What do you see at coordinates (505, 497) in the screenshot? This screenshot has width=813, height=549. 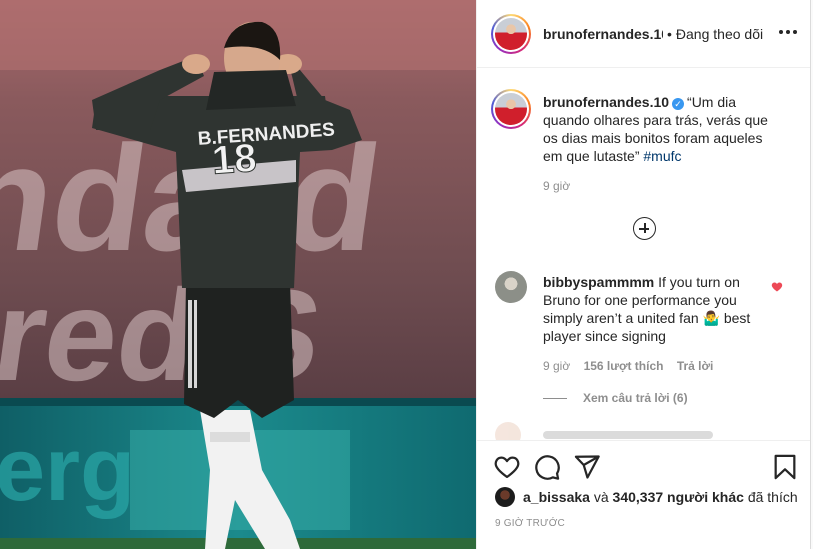 I see `liker-avatar` at bounding box center [505, 497].